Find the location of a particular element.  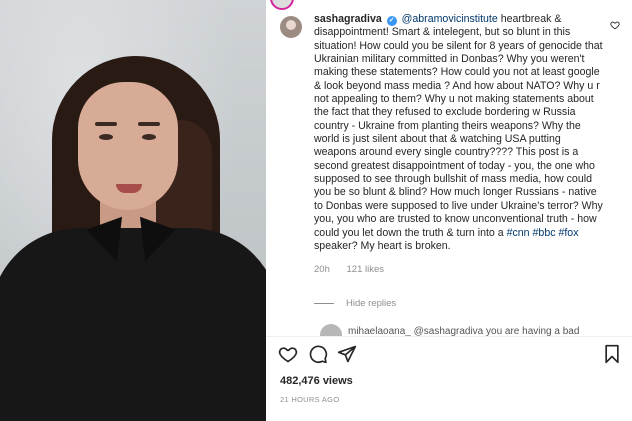

comment-message-end: speaker? My heart is broken. is located at coordinates (382, 245).